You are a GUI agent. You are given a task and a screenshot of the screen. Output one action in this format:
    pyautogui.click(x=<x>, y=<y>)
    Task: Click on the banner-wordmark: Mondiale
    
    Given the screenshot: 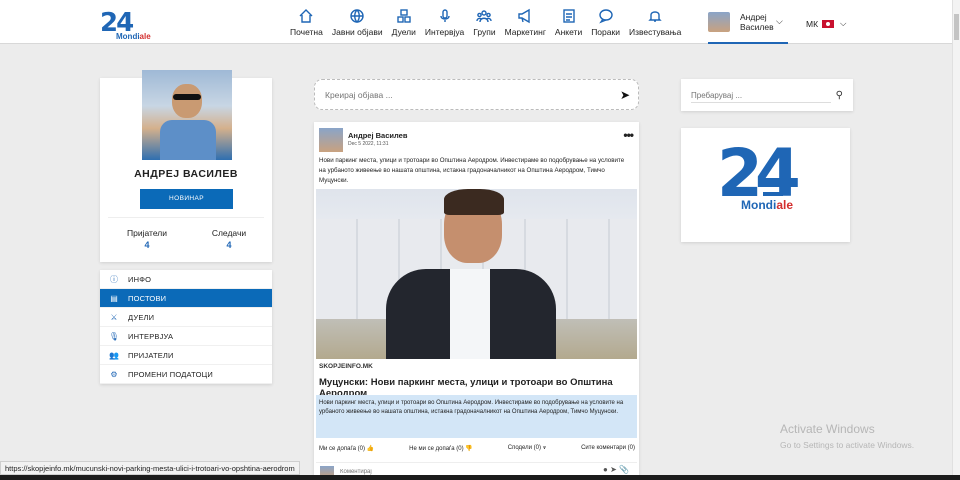 What is the action you would take?
    pyautogui.click(x=767, y=205)
    